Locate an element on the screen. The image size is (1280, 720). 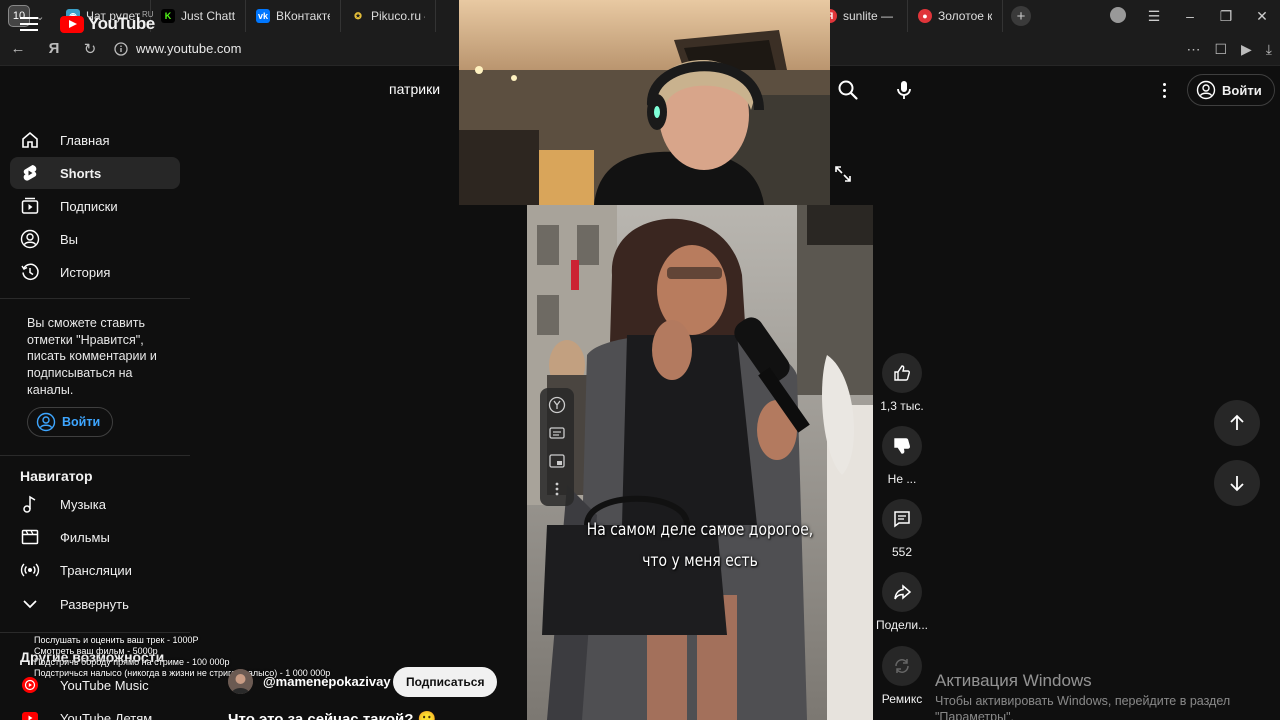
sidebar-item-movies: Фильмы is located at coordinates (95, 537).